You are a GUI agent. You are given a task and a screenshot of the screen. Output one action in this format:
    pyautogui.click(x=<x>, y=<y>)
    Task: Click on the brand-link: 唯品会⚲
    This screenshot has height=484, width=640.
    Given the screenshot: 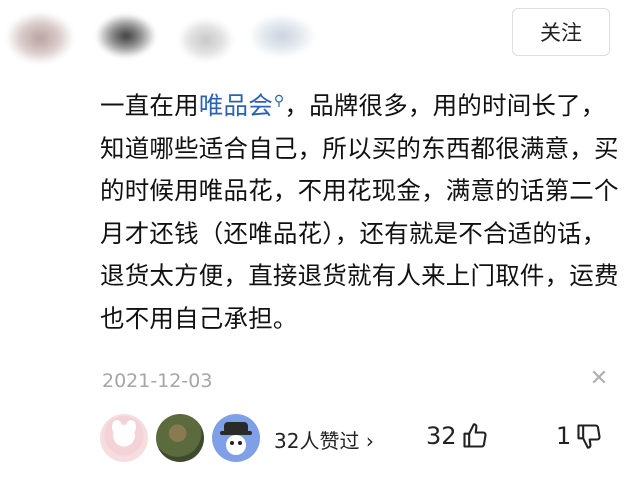 What is the action you would take?
    pyautogui.click(x=242, y=105)
    